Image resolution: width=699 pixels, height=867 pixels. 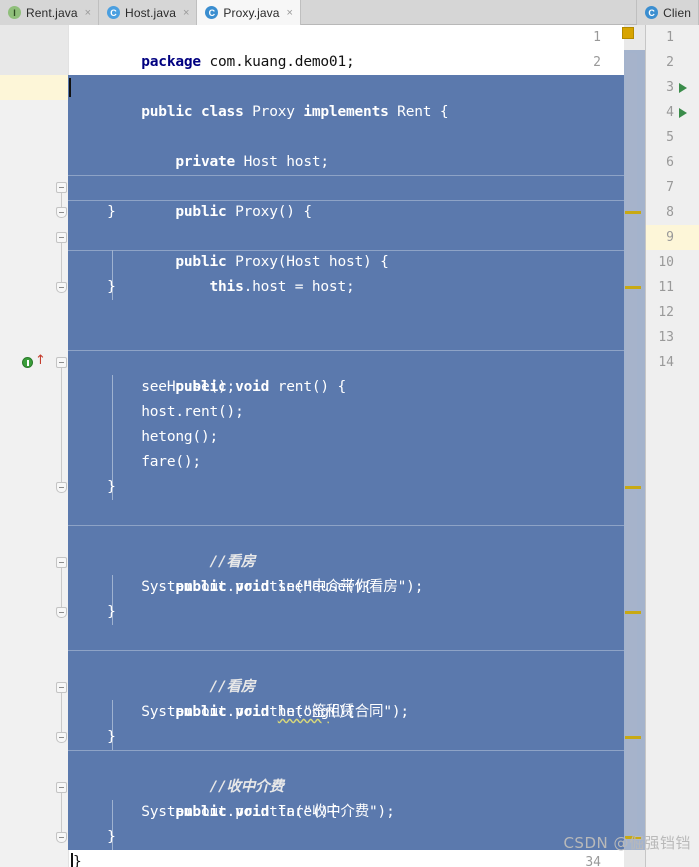 What do you see at coordinates (666, 287) in the screenshot?
I see `line-number: 11` at bounding box center [666, 287].